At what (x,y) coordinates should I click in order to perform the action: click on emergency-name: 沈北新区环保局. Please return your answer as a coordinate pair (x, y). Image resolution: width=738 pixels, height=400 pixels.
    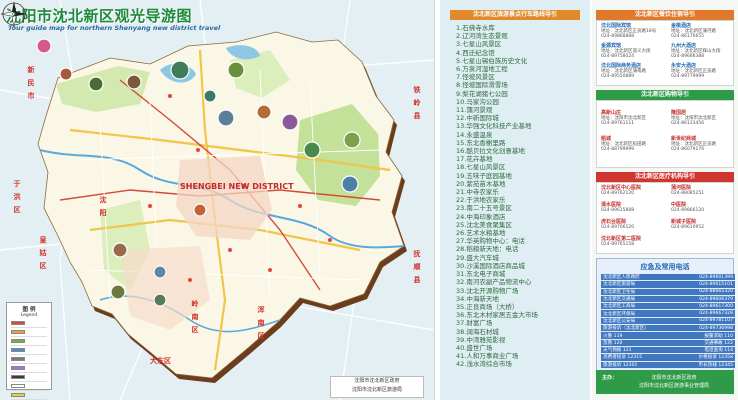
    Looking at the image, I should click on (639, 313).